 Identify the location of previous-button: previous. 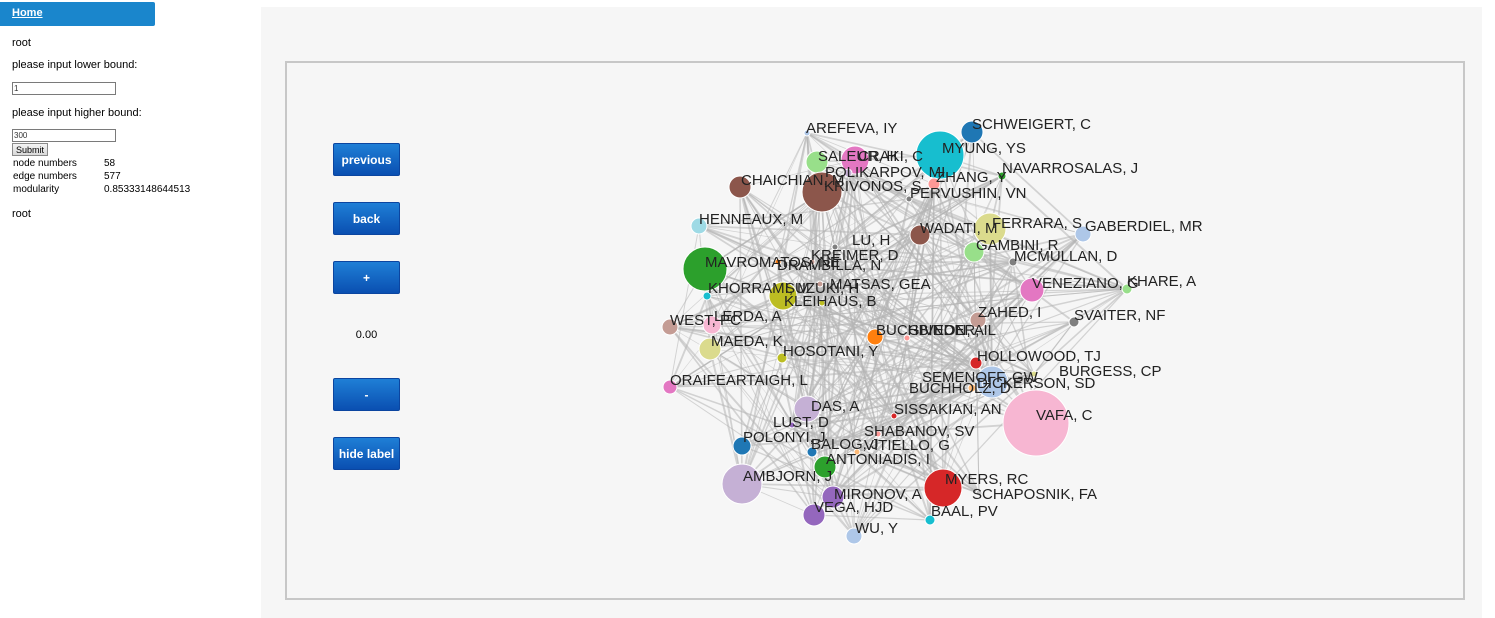
(366, 159).